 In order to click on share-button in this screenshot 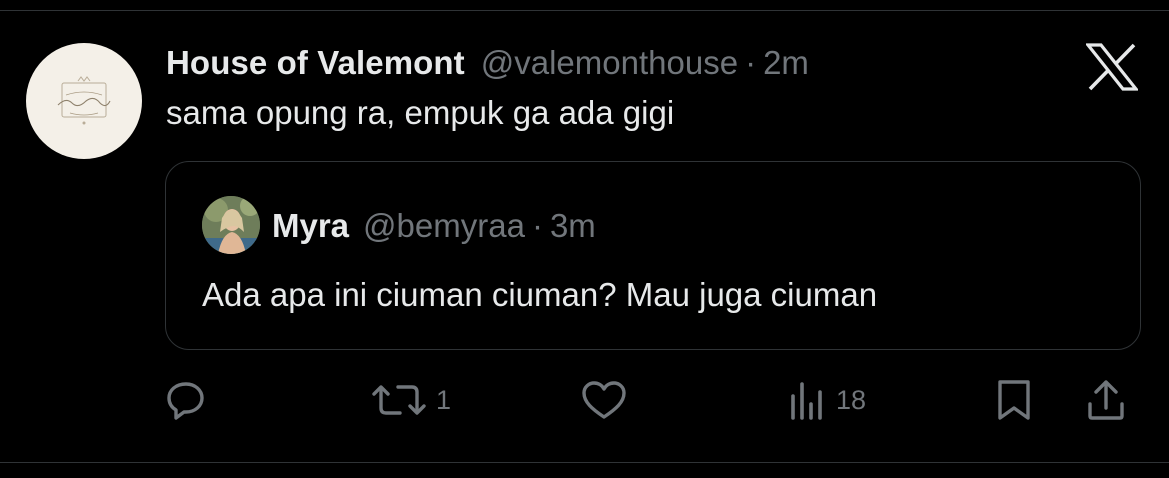, I will do `click(1106, 400)`.